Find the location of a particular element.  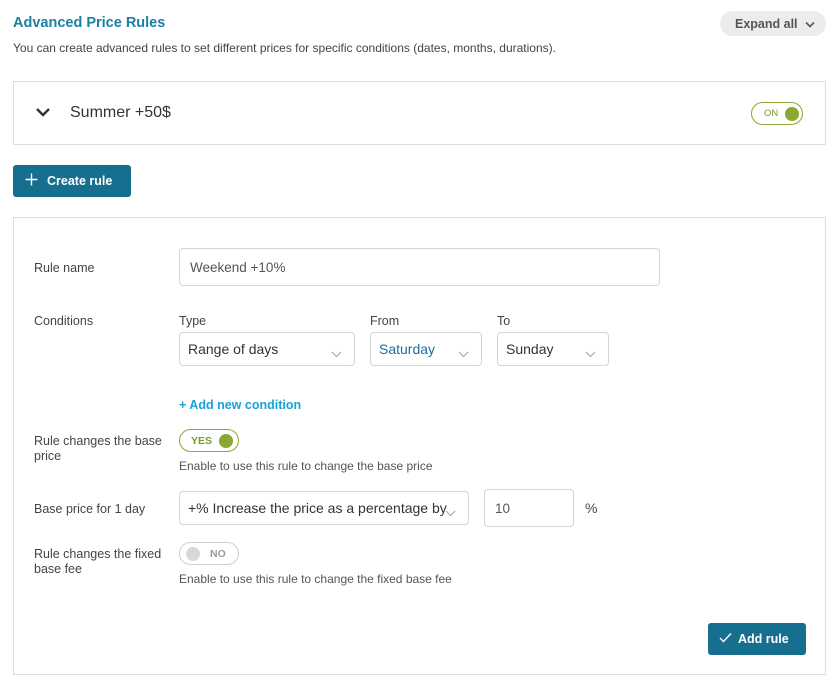

price-mode-select: +% Increase the price as a percentage by is located at coordinates (324, 508).